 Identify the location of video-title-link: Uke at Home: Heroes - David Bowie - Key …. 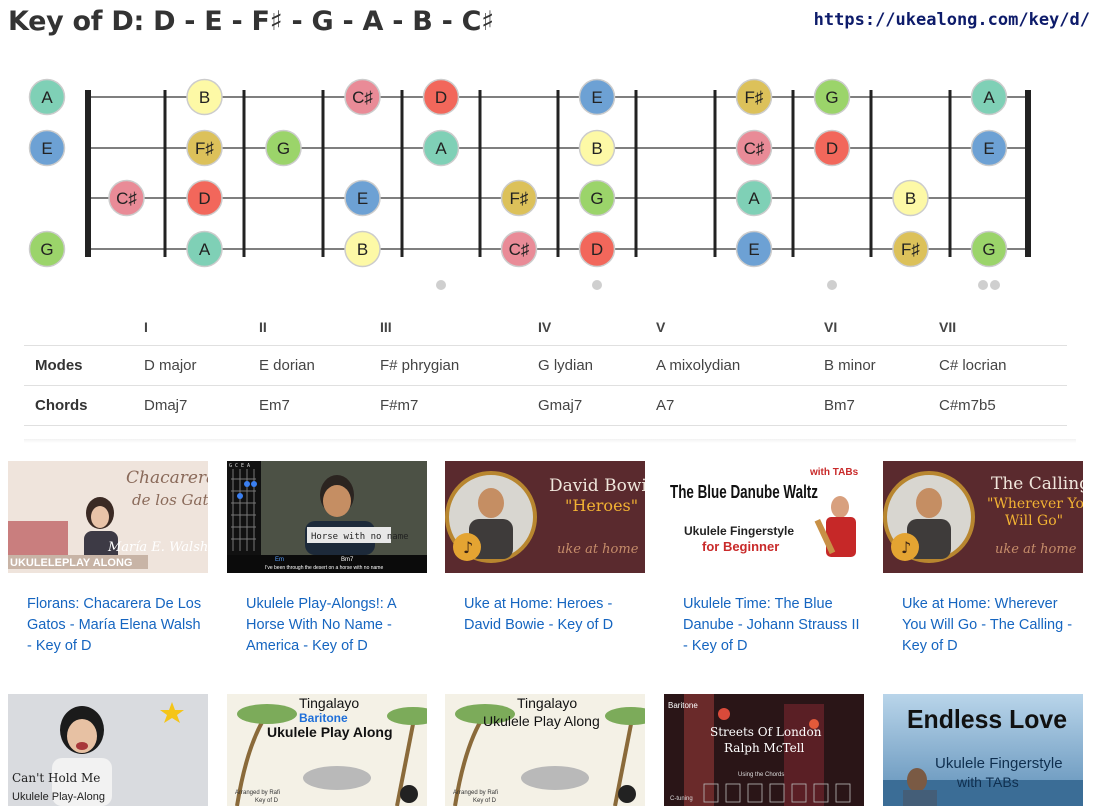
(553, 615).